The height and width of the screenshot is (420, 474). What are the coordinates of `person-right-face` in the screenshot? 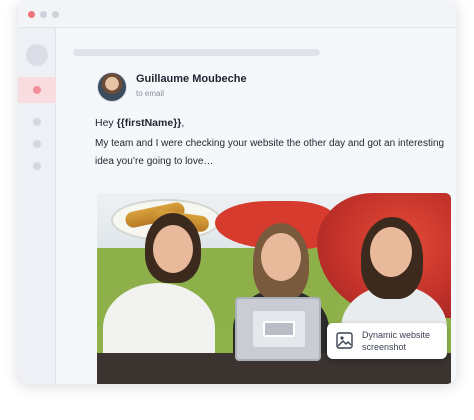 It's located at (391, 252).